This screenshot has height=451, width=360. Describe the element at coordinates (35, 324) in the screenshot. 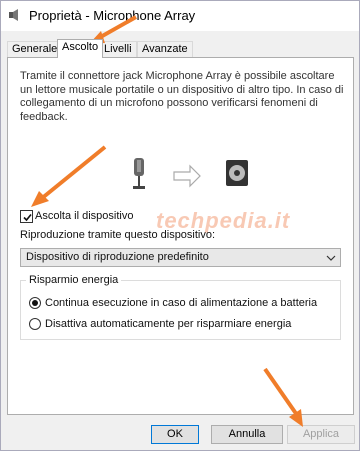

I see `radio-disable` at that location.